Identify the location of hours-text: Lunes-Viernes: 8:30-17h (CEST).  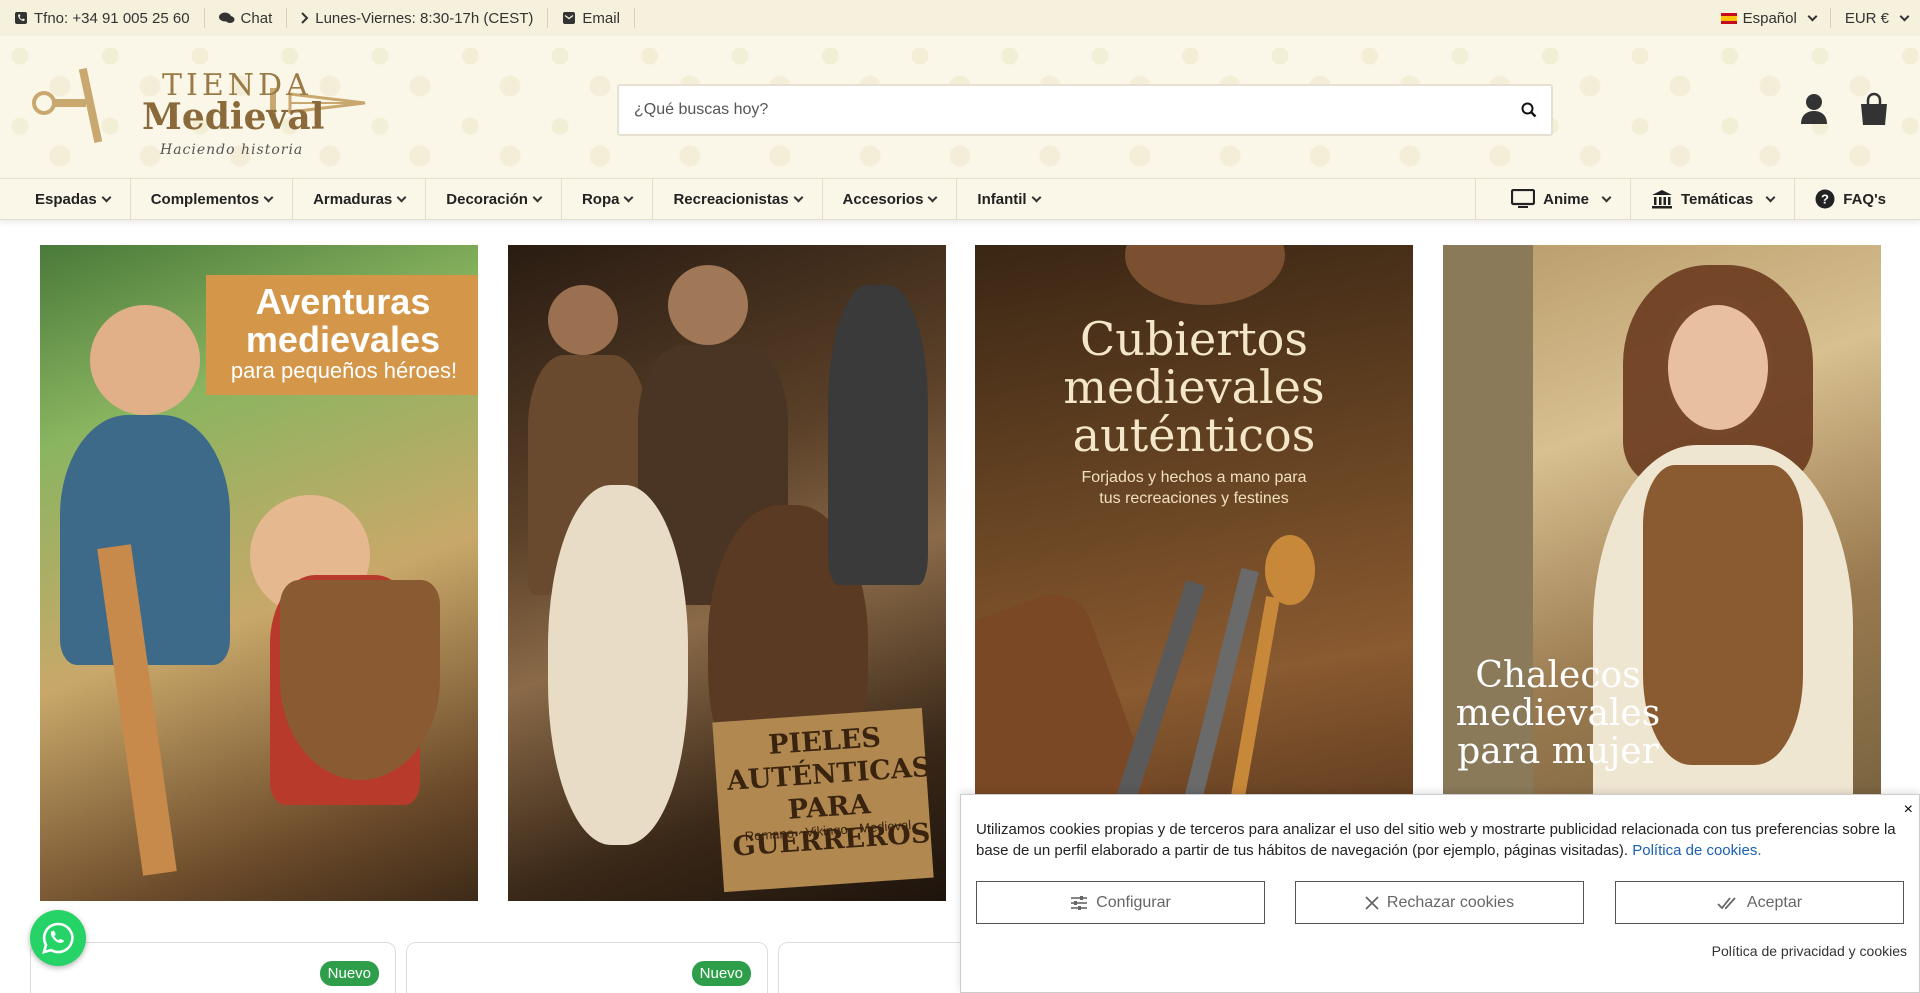
(424, 18).